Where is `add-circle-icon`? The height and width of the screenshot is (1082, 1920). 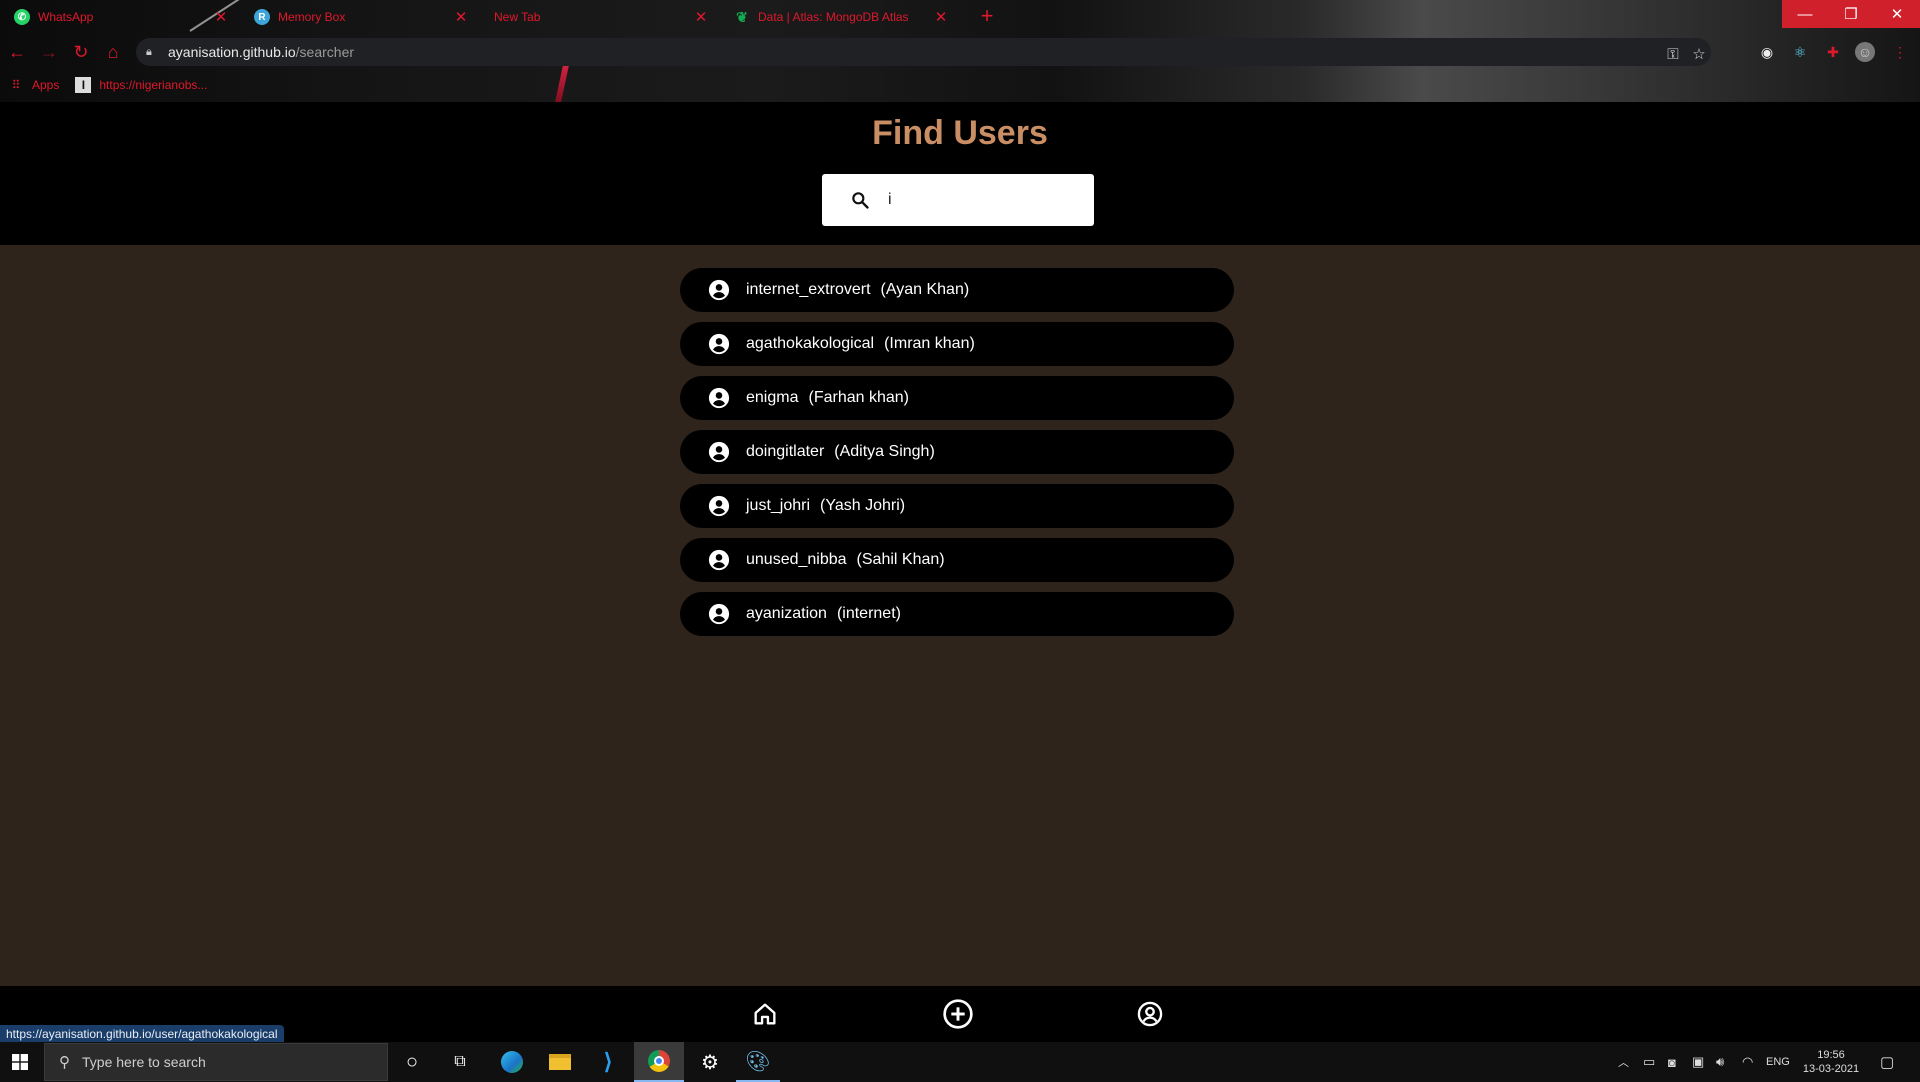 add-circle-icon is located at coordinates (958, 1014).